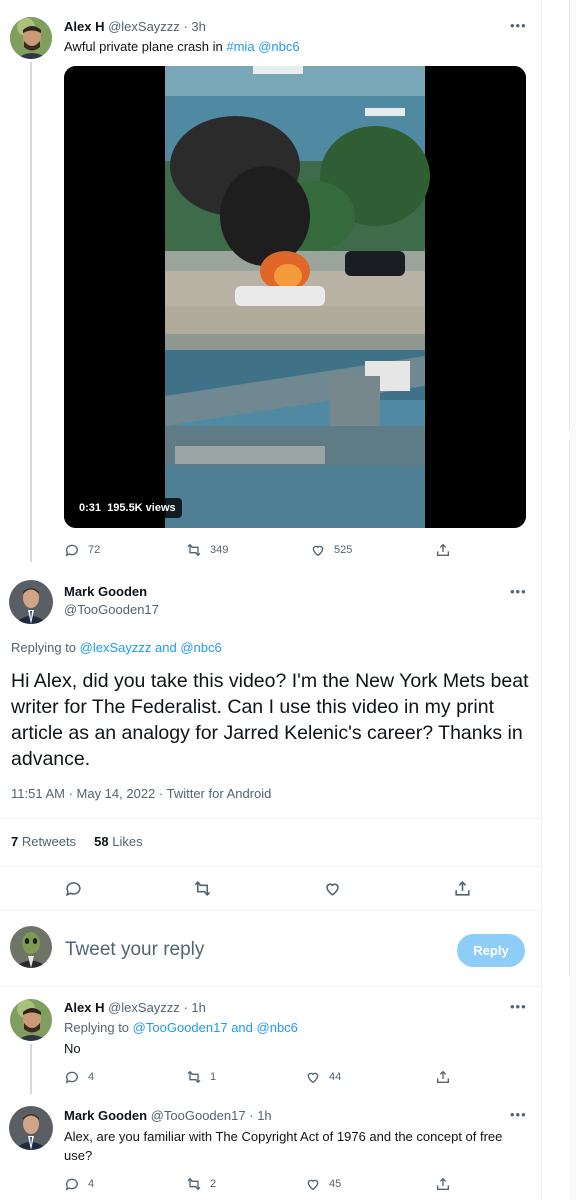 This screenshot has height=1200, width=576. I want to click on column-border, so click(541, 600).